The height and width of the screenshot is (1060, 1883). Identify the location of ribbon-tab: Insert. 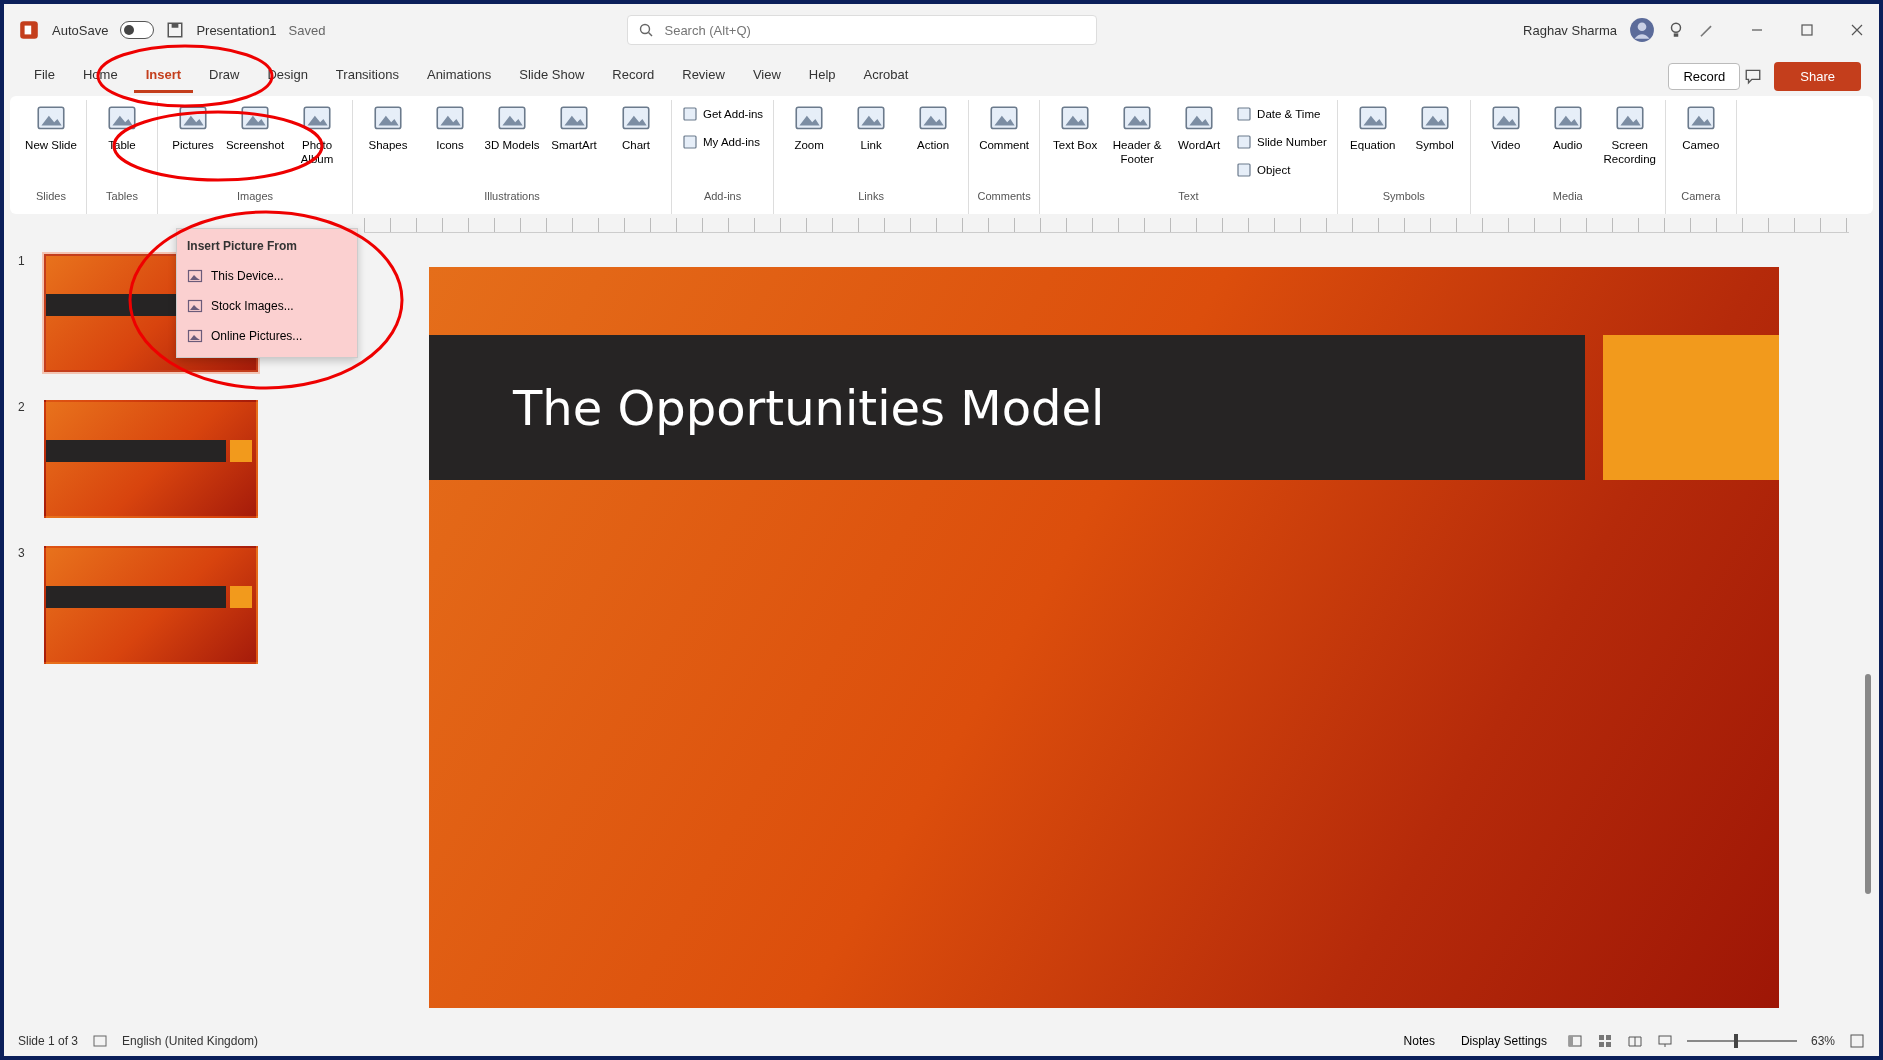
(163, 76).